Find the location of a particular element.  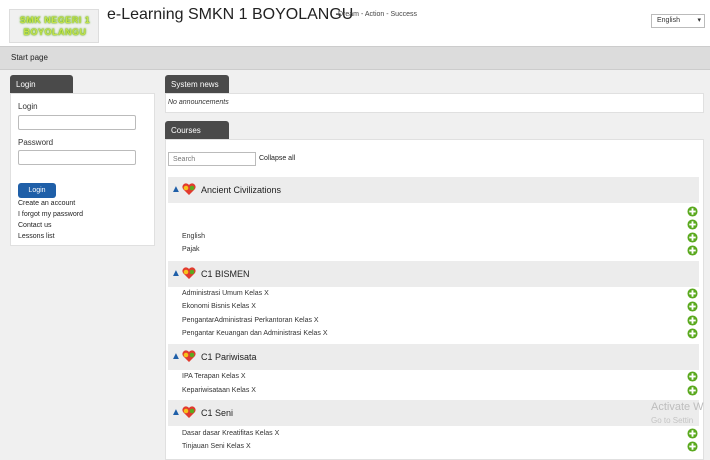

activation-watermark-sub: Go to Settin is located at coordinates (672, 420).